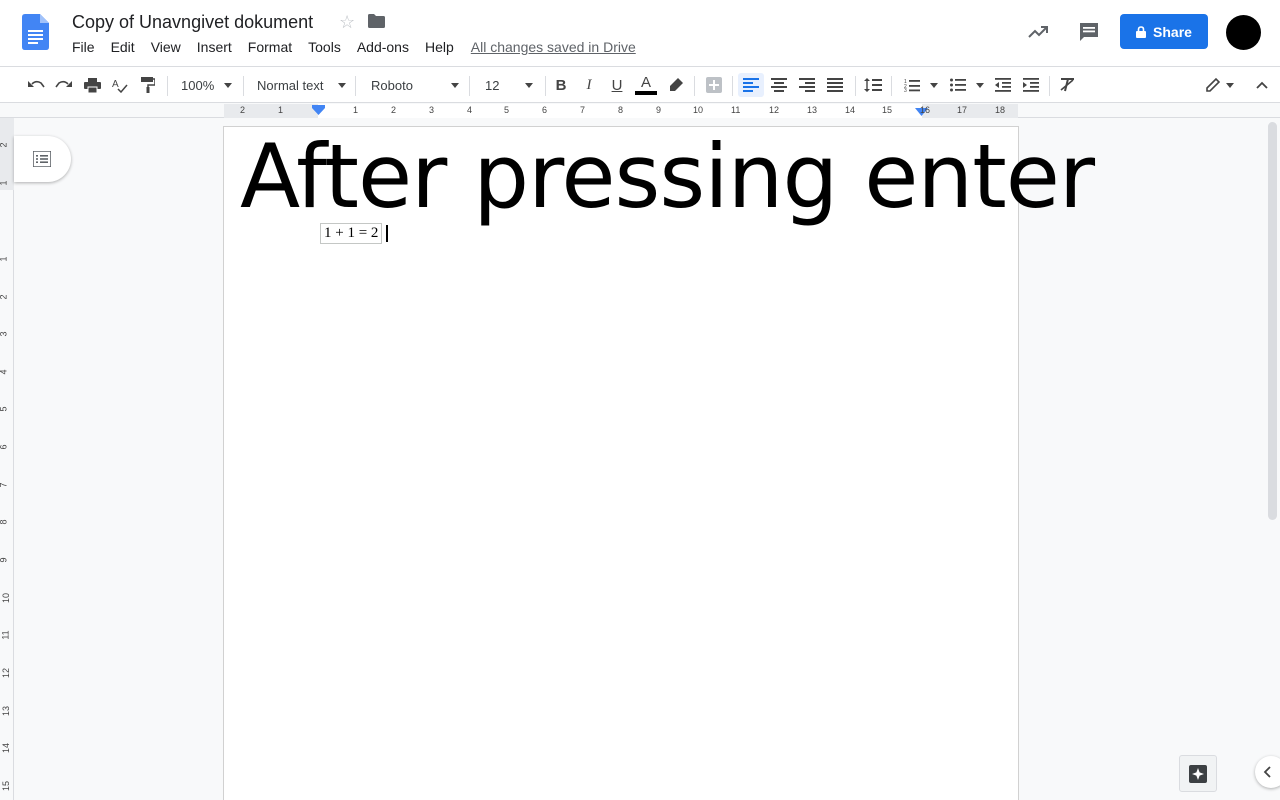 The height and width of the screenshot is (800, 1280). Describe the element at coordinates (676, 85) in the screenshot. I see `highlighter-icon` at that location.